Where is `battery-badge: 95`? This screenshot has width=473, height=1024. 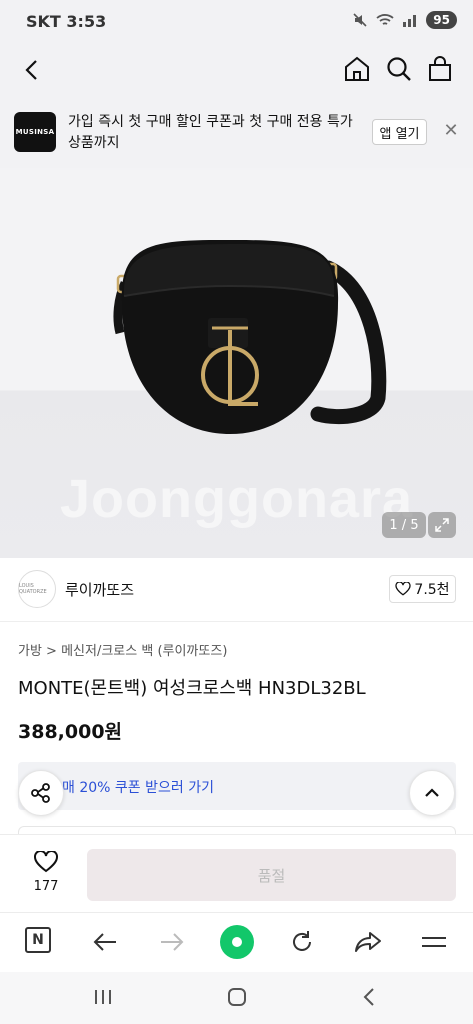 battery-badge: 95 is located at coordinates (441, 20).